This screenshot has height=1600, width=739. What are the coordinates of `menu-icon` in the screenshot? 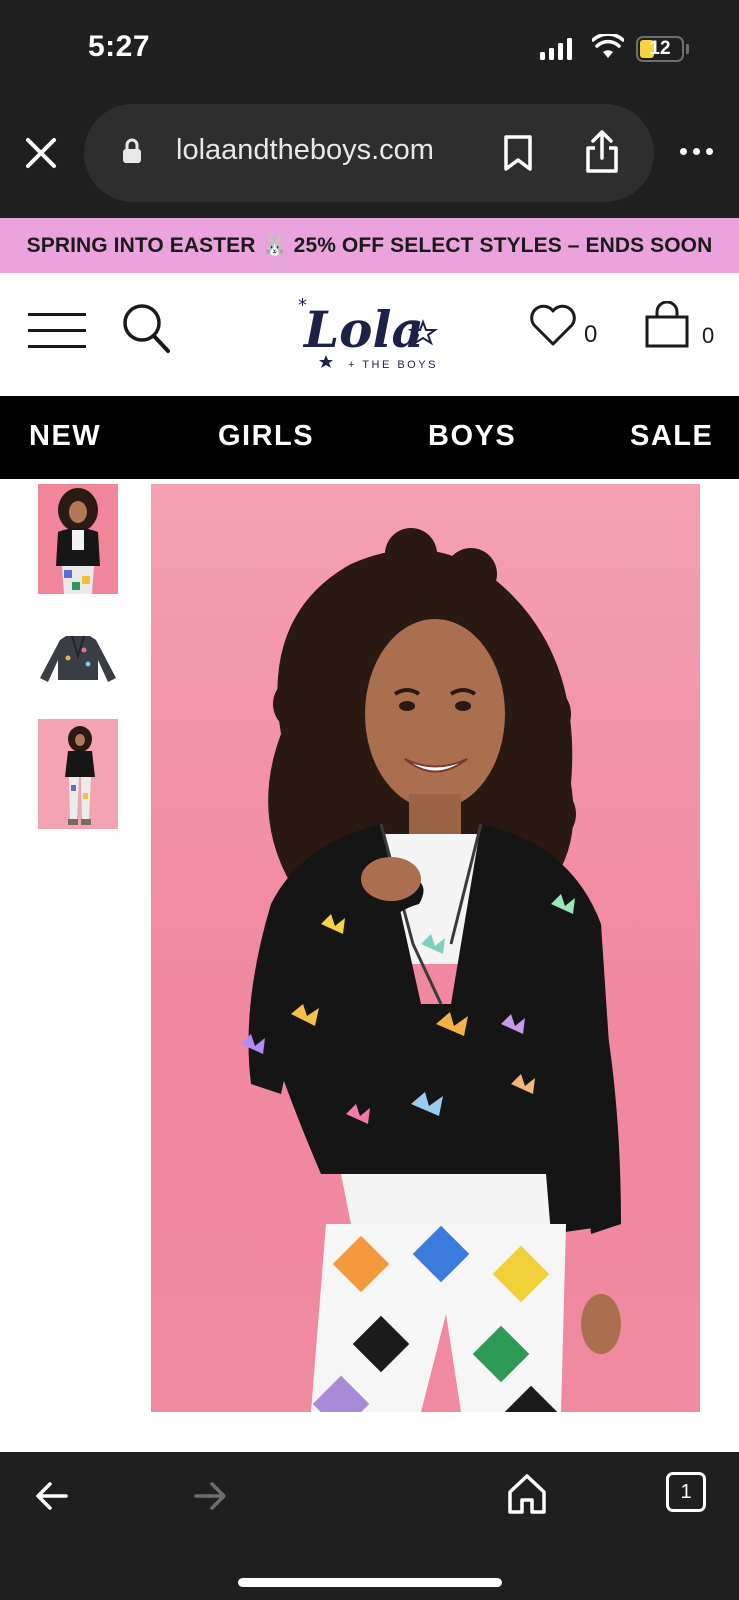 It's located at (57, 332).